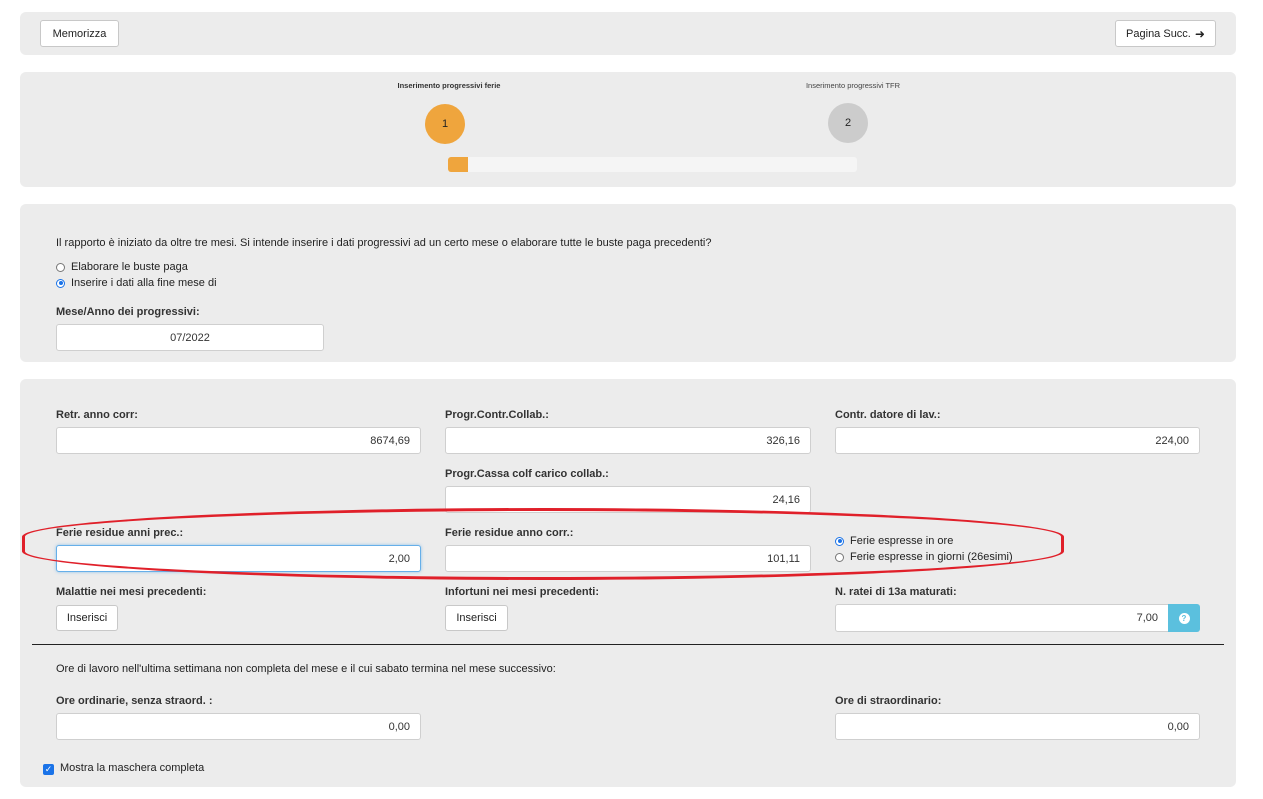 This screenshot has height=799, width=1263. What do you see at coordinates (1017, 440) in the screenshot?
I see `contr-datore-input` at bounding box center [1017, 440].